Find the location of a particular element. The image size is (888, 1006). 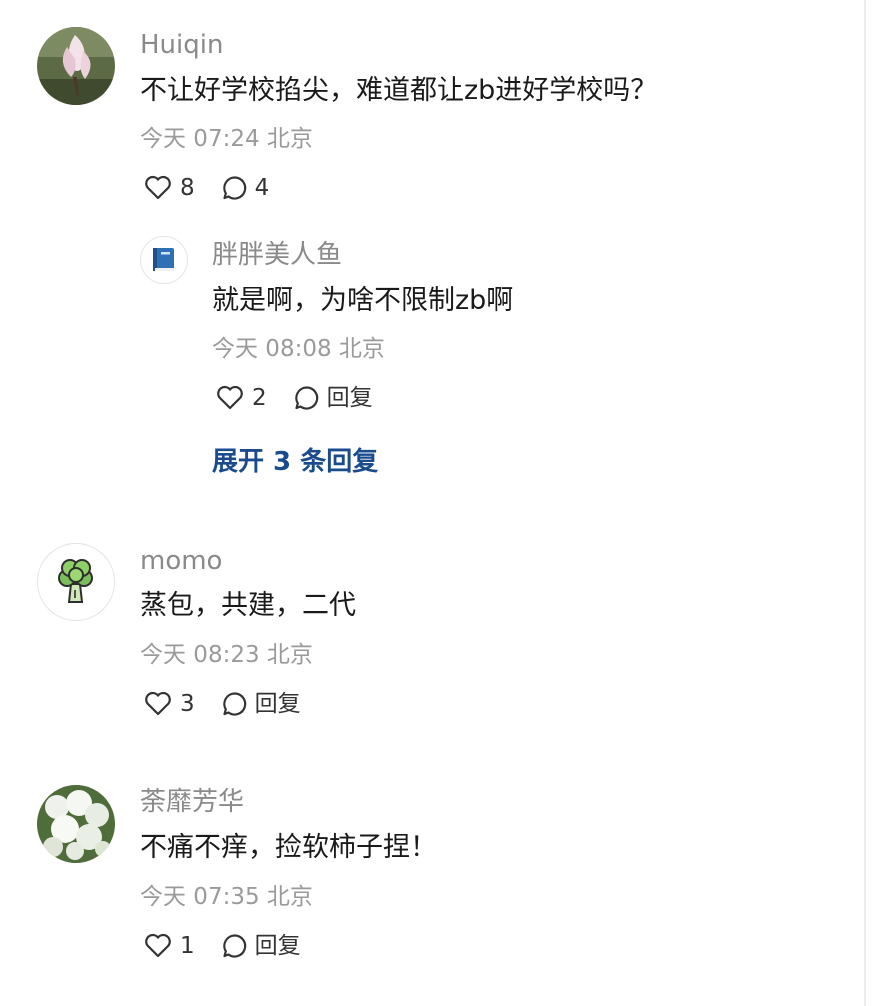

reply-button: 4 is located at coordinates (245, 188).